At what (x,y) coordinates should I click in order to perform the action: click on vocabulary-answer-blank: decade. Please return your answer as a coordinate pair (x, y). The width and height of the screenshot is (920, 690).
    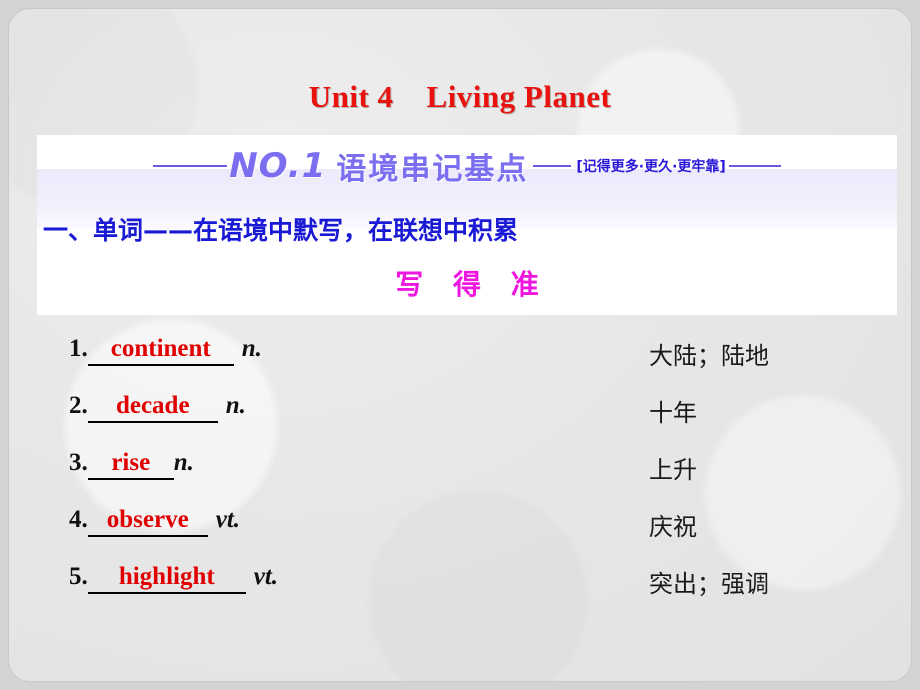
    Looking at the image, I should click on (152, 407).